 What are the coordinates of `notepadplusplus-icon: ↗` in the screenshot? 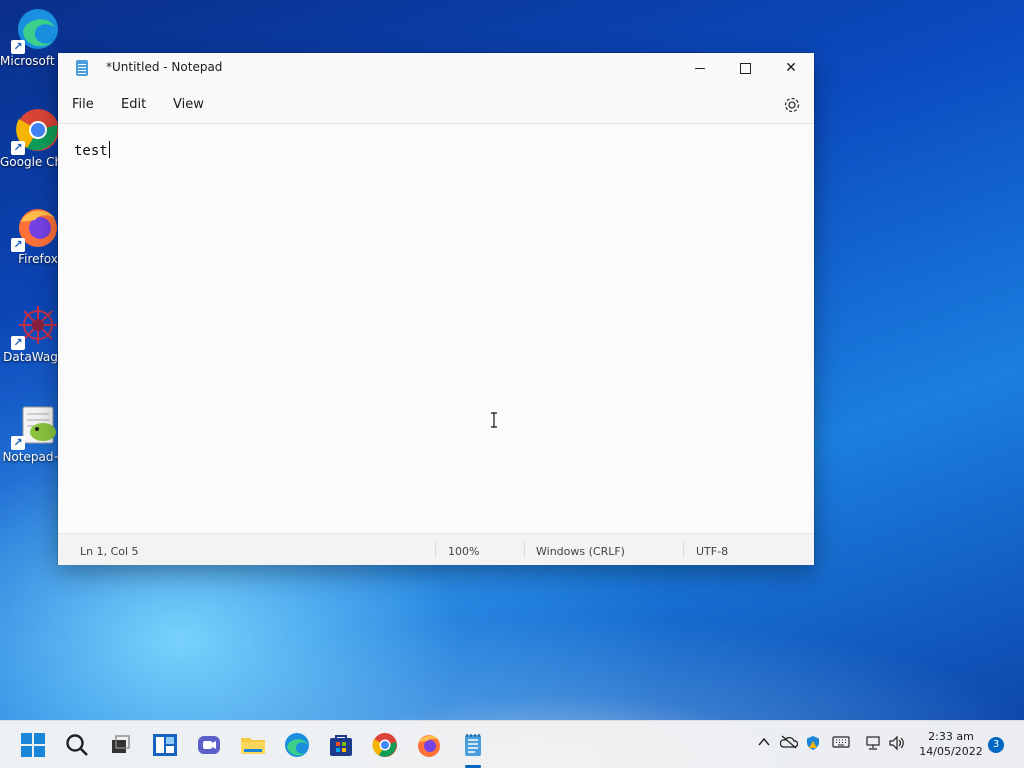 It's located at (36, 426).